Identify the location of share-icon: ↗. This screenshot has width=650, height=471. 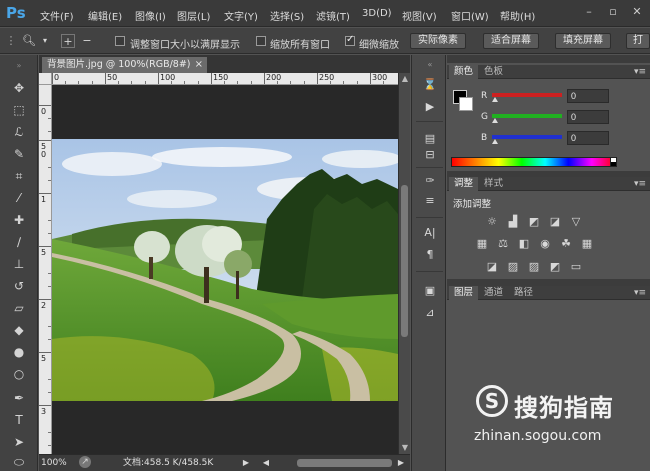
(85, 462).